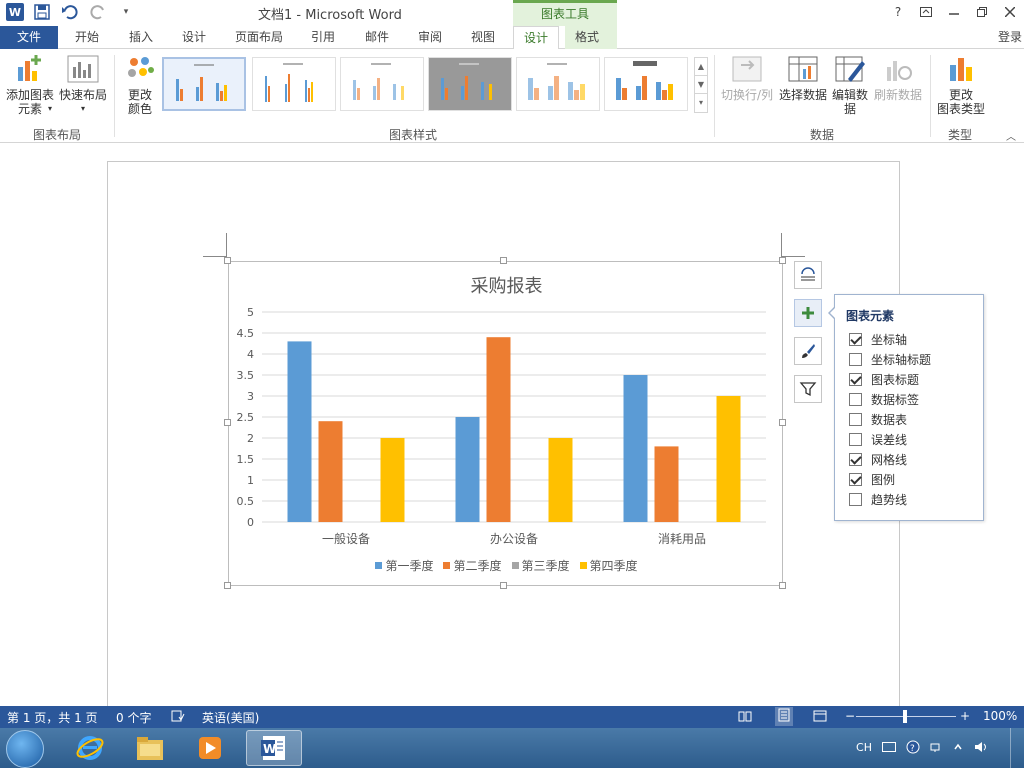 The width and height of the screenshot is (1024, 768). Describe the element at coordinates (52, 717) in the screenshot. I see `page-count: 第 1 页，共 1 页` at that location.